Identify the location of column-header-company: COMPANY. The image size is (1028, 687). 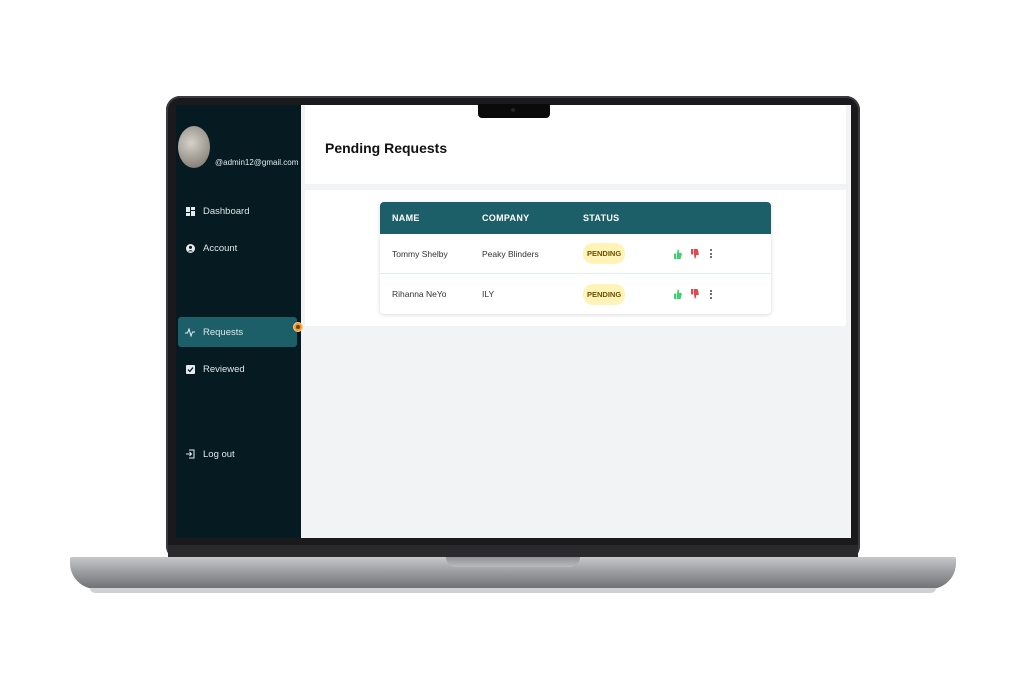
(532, 218).